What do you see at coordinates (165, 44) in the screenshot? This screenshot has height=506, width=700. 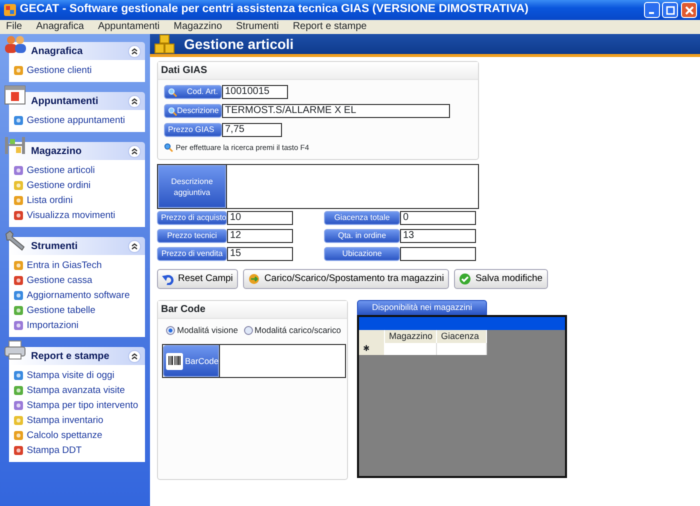 I see `boxes-icon` at bounding box center [165, 44].